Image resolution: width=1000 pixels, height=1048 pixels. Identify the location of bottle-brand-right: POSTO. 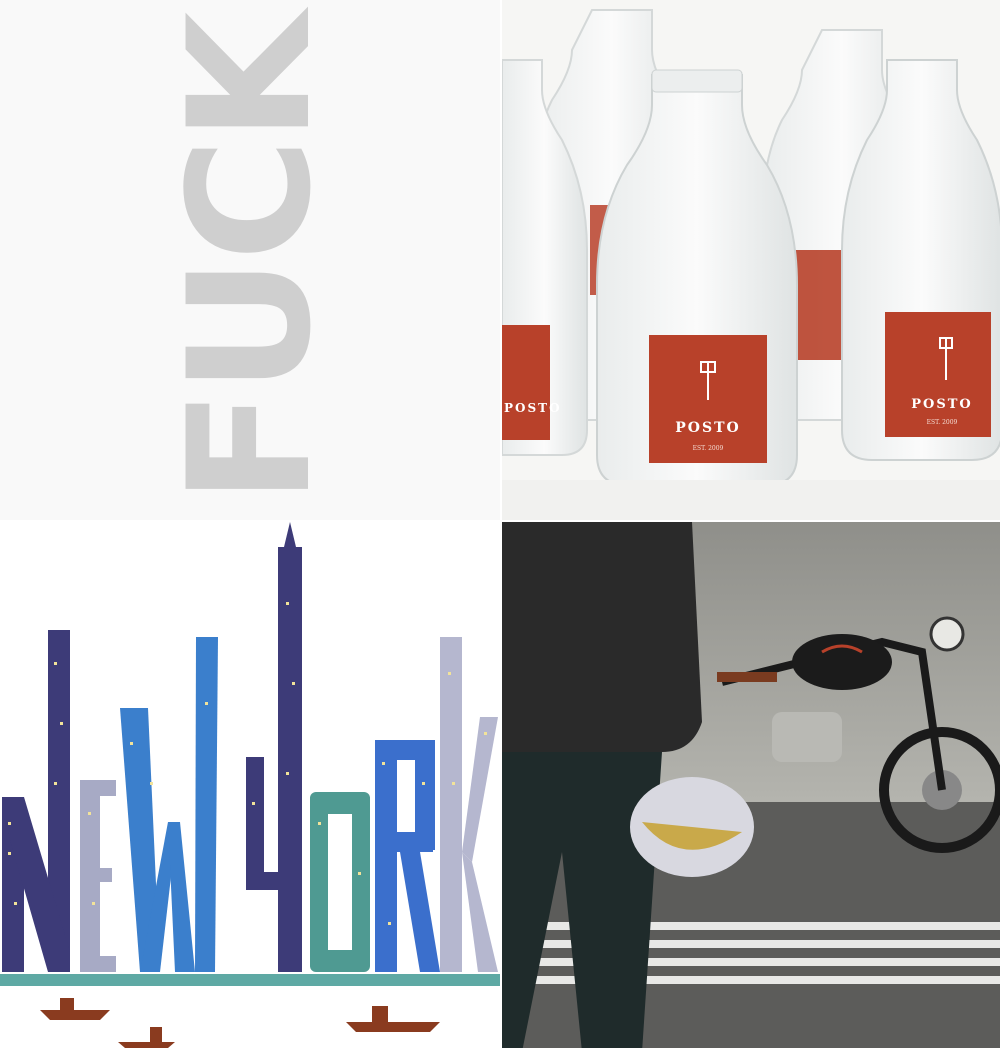
(942, 404).